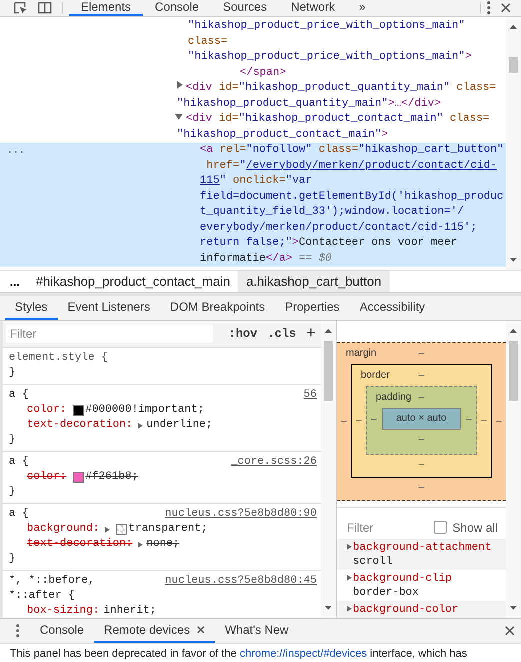  What do you see at coordinates (163, 544) in the screenshot?
I see `property-value: none;` at bounding box center [163, 544].